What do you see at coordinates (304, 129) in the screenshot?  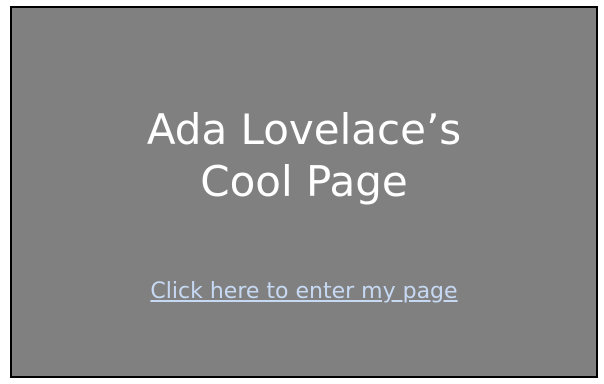 I see `page-title-line-1: Ada Lovelace’s` at bounding box center [304, 129].